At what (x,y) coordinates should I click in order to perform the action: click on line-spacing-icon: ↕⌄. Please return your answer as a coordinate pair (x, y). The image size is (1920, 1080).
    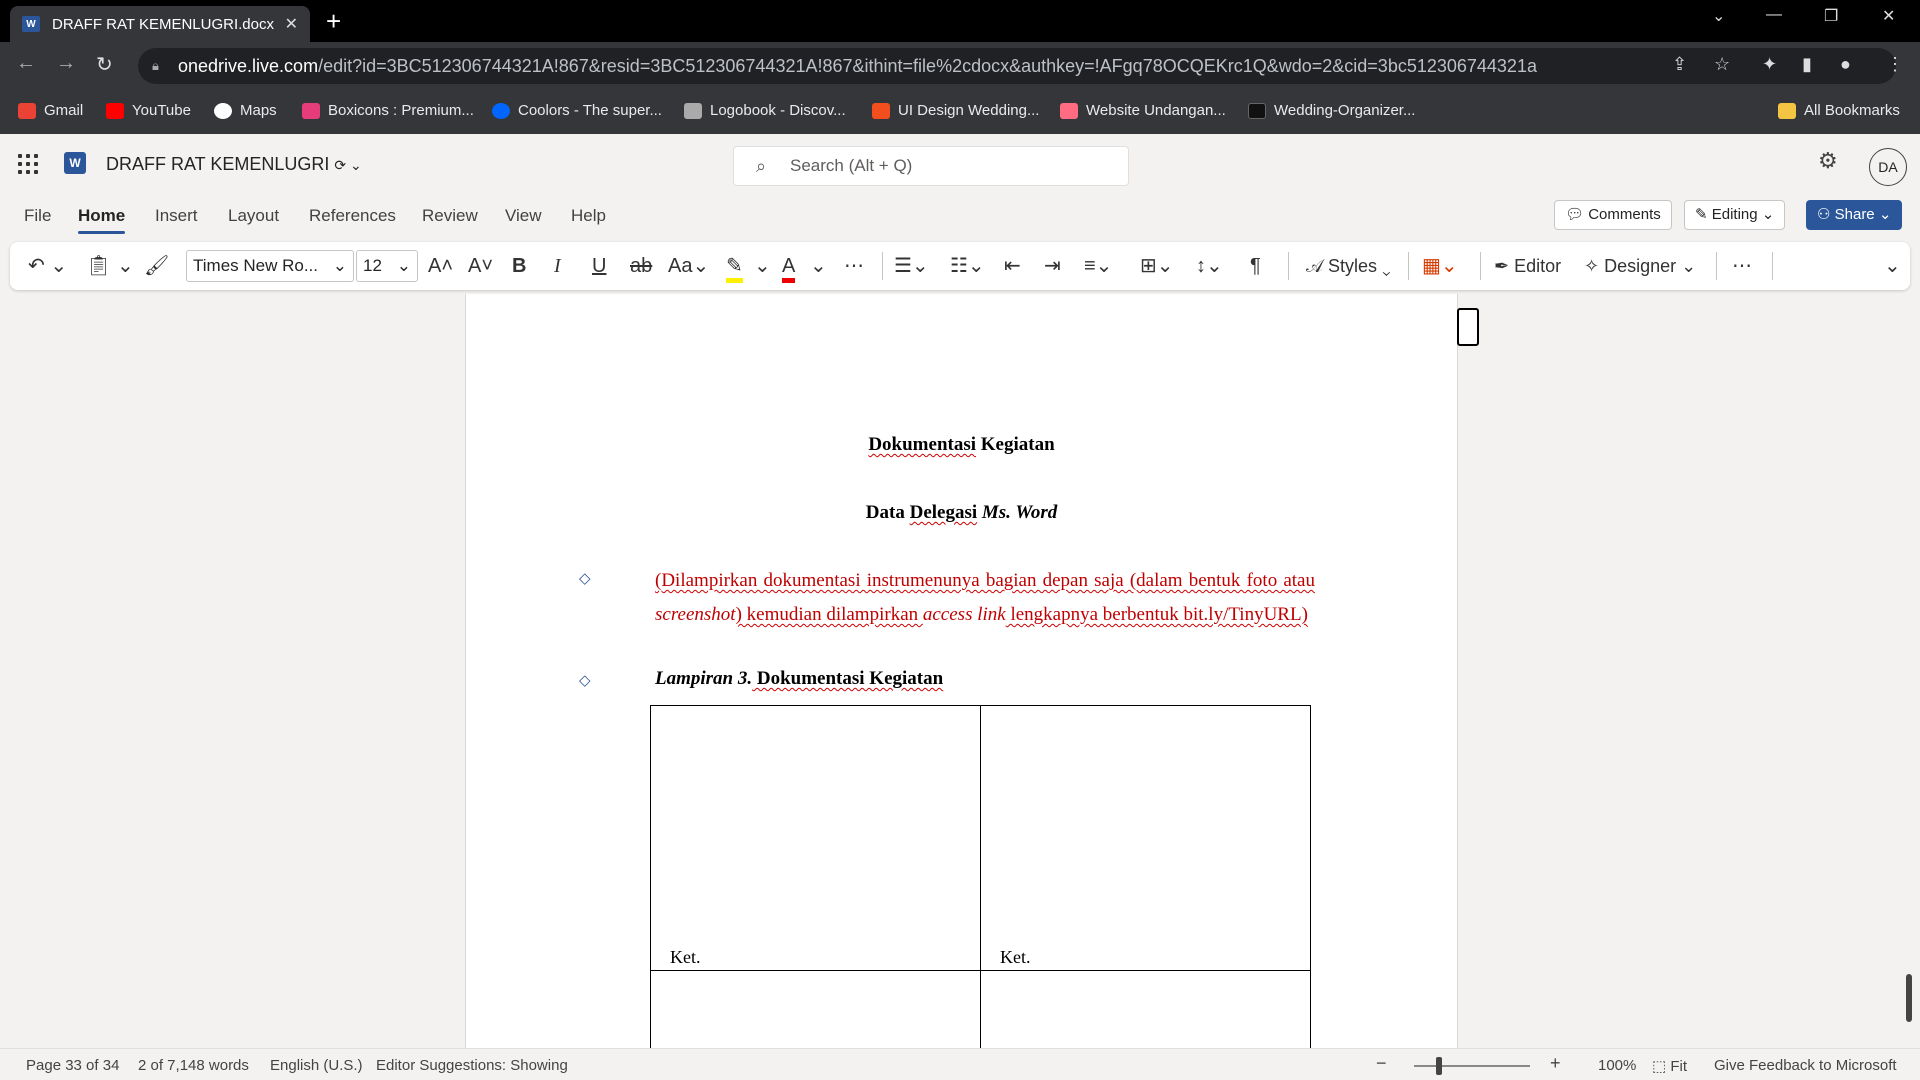
    Looking at the image, I should click on (1209, 266).